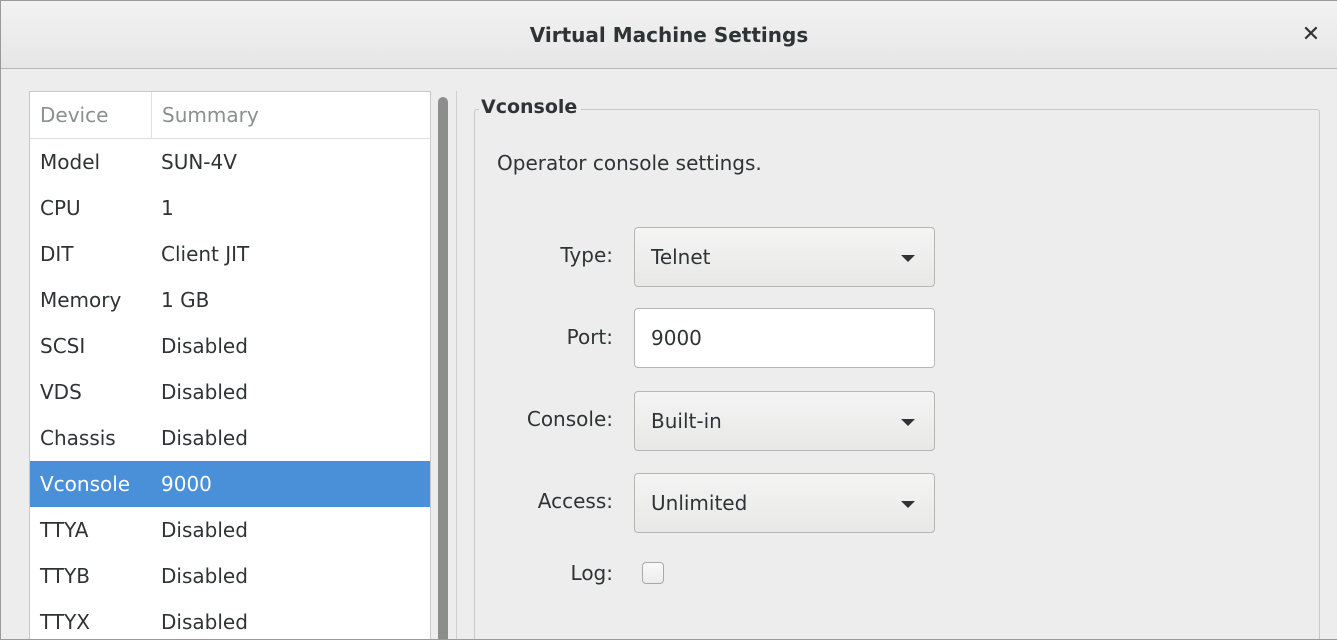 This screenshot has width=1337, height=640. Describe the element at coordinates (784, 338) in the screenshot. I see `port-input: 9000` at that location.